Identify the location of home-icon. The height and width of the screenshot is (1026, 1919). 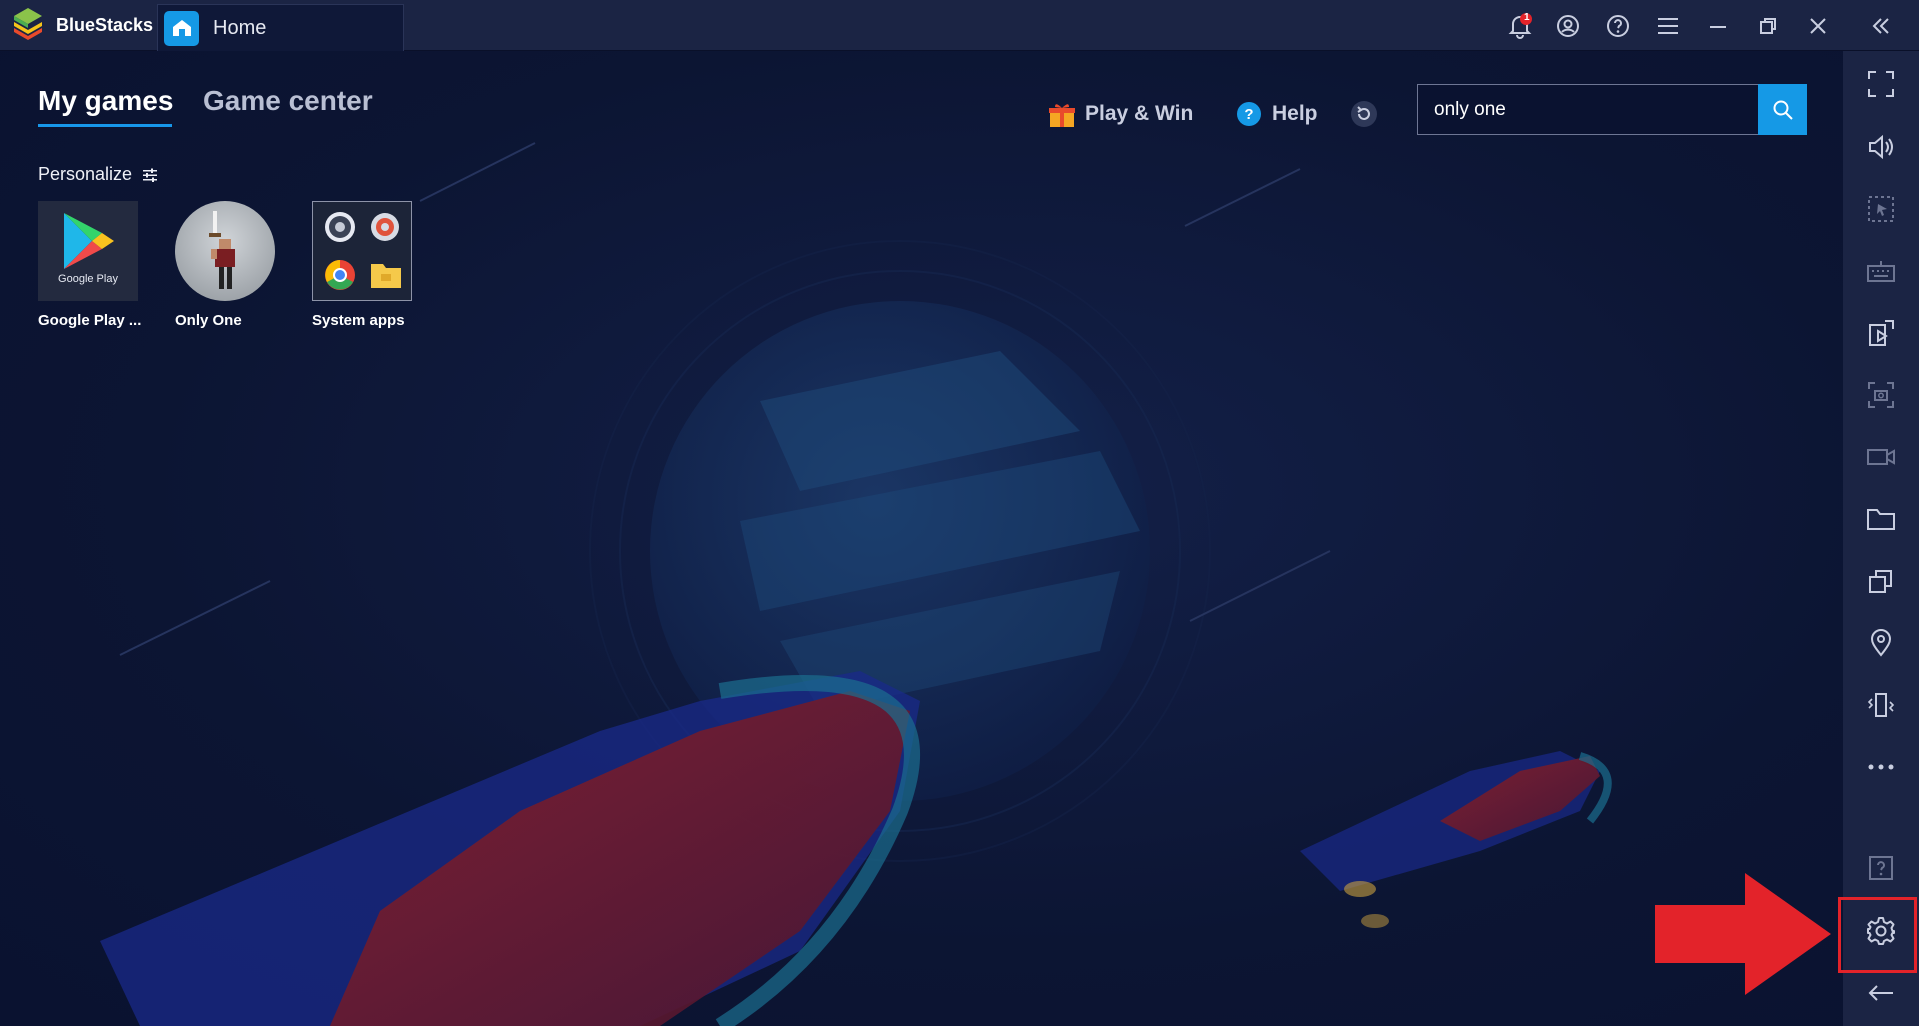
(181, 28).